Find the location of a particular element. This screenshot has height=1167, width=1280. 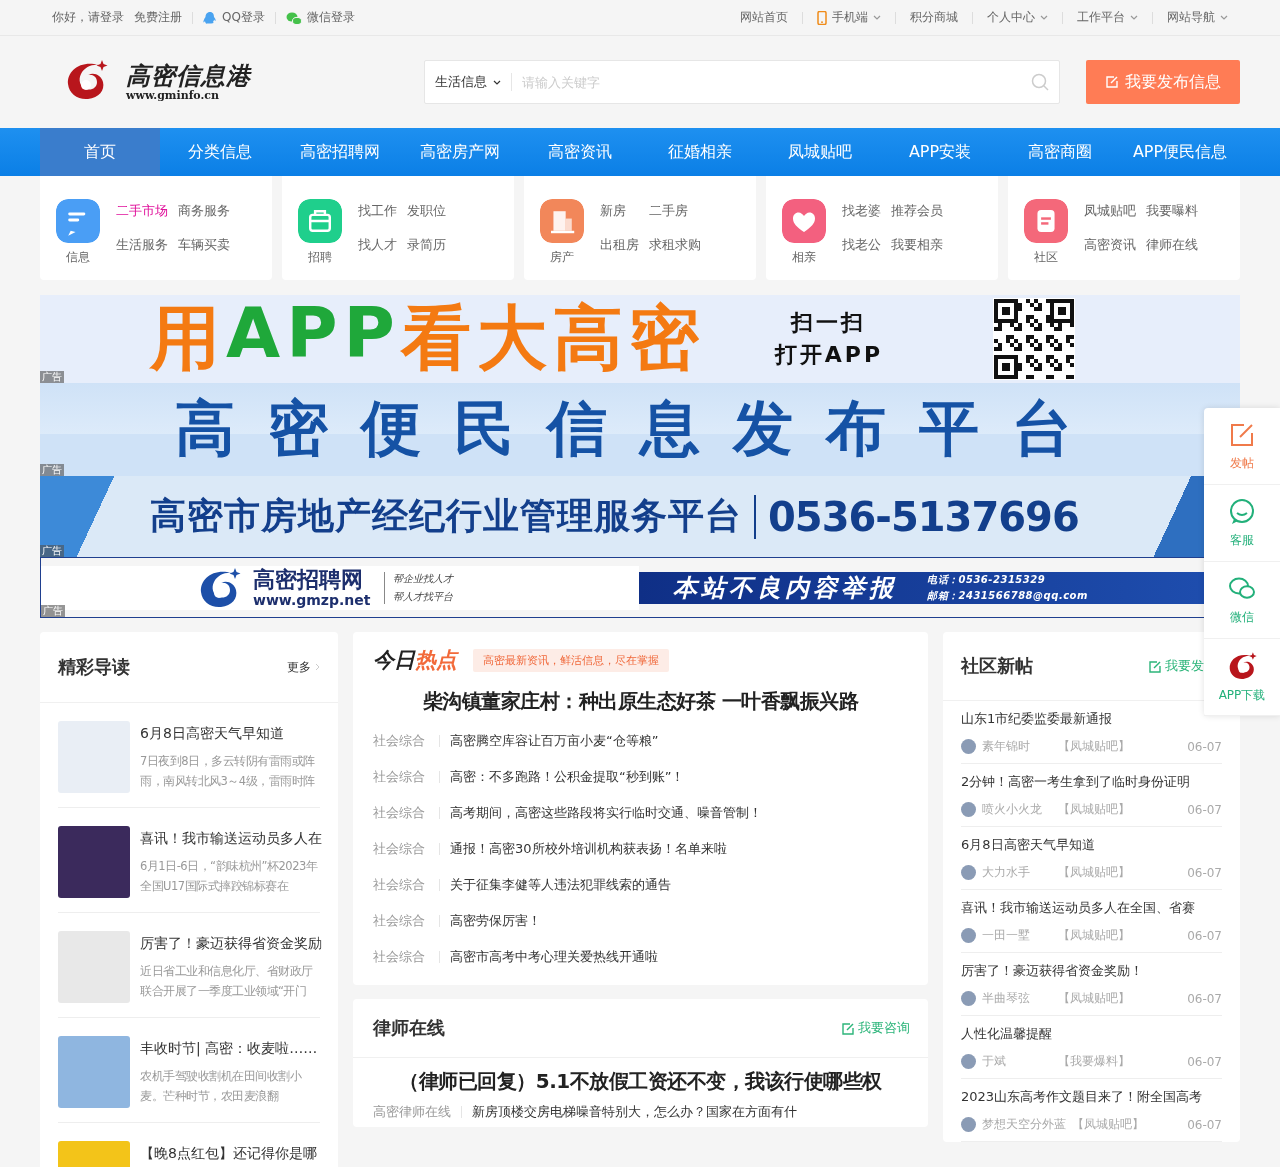

logo-name: 高密信息港 is located at coordinates (188, 75).